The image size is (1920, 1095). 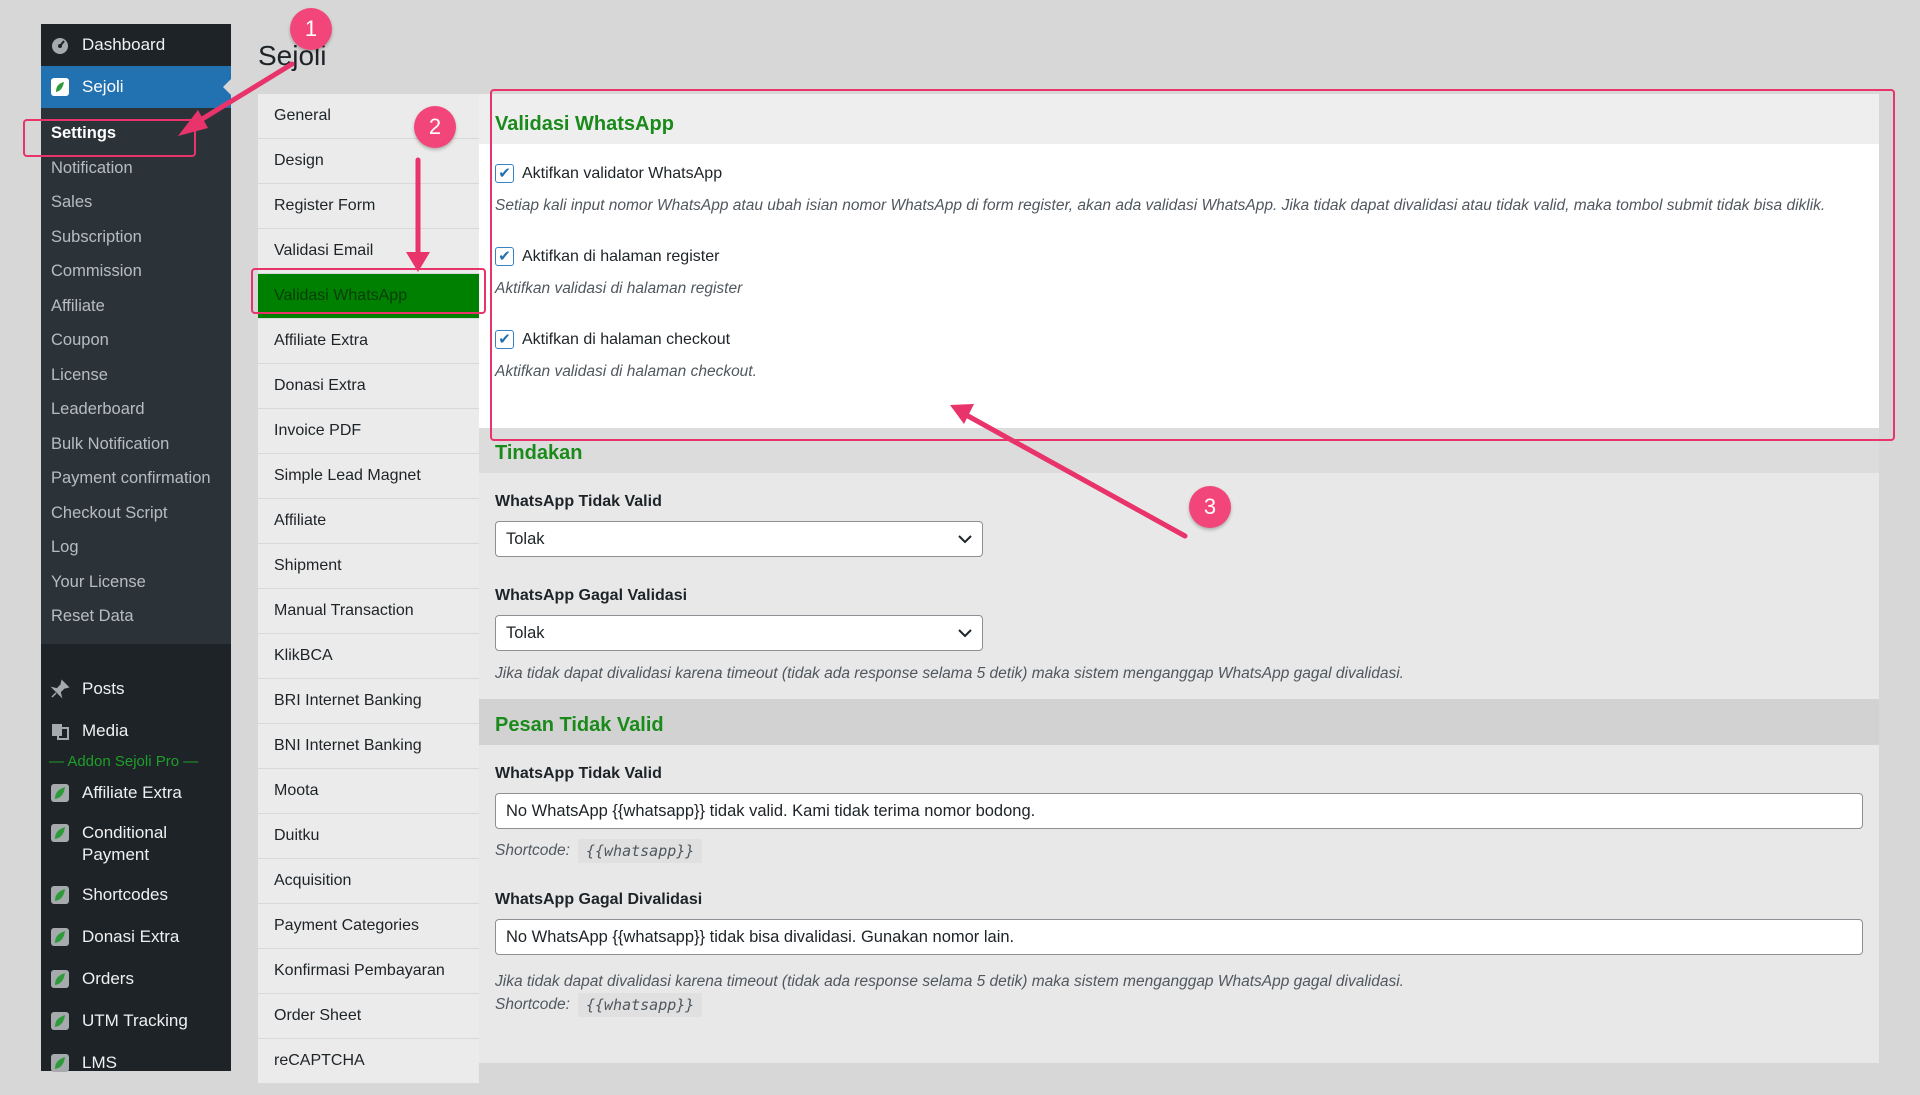 What do you see at coordinates (539, 453) in the screenshot?
I see `section-title: Tindakan` at bounding box center [539, 453].